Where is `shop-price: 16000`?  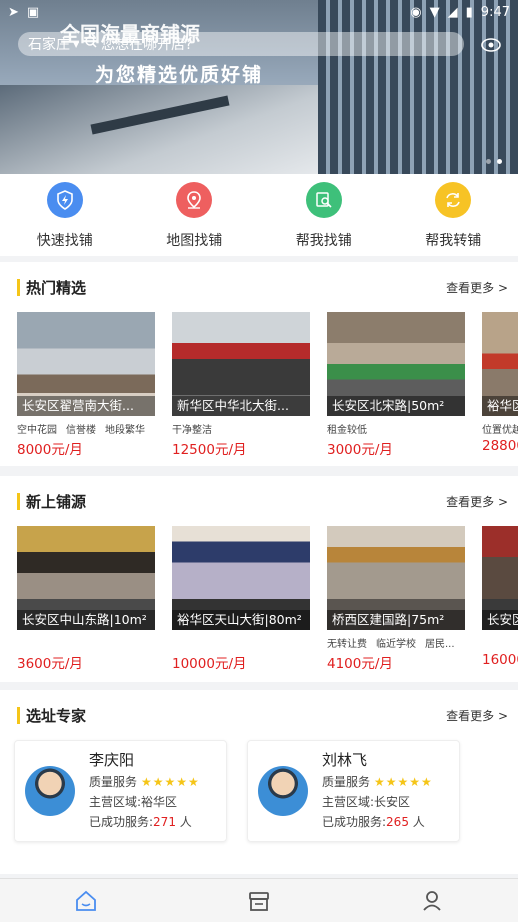 shop-price: 16000 is located at coordinates (500, 660).